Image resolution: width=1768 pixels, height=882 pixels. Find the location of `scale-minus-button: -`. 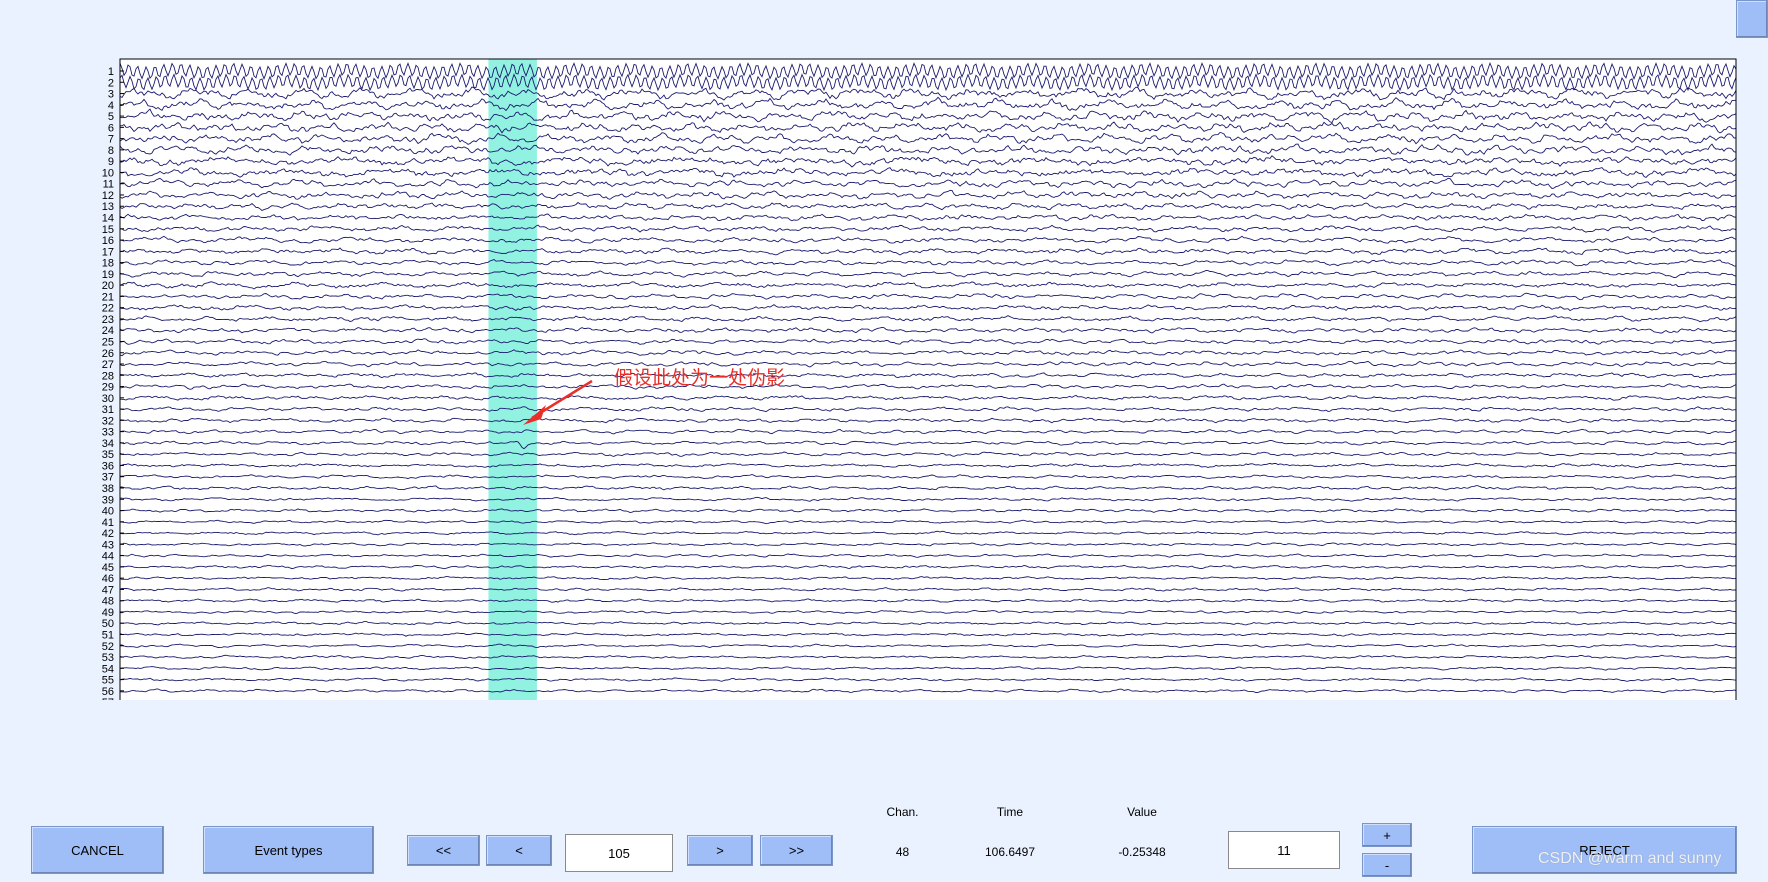

scale-minus-button: - is located at coordinates (1387, 865).